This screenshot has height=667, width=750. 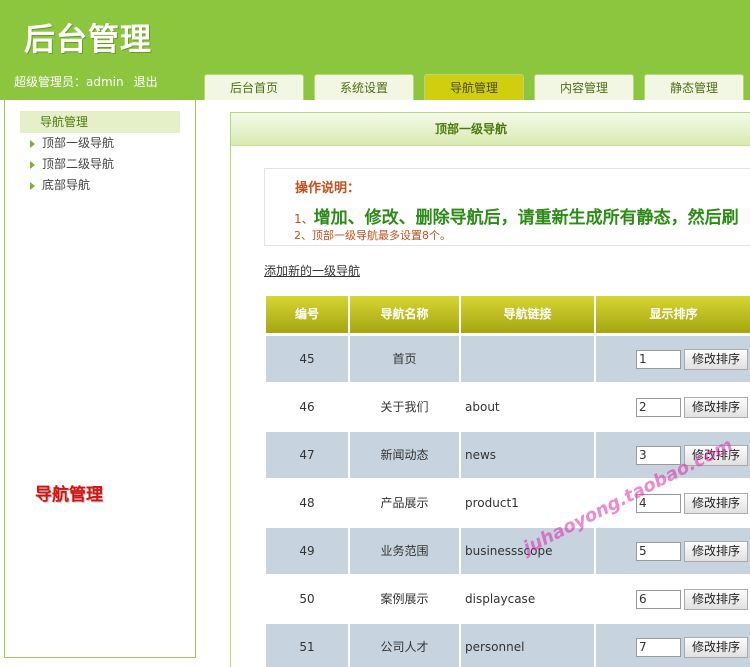 What do you see at coordinates (78, 164) in the screenshot?
I see `sidebar-item-label: 顶部二级导航` at bounding box center [78, 164].